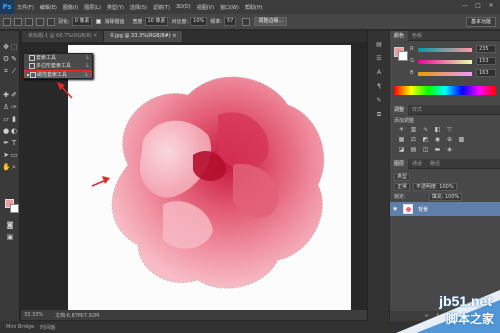  What do you see at coordinates (437, 130) in the screenshot?
I see `exposure-icon: ◧` at bounding box center [437, 130].